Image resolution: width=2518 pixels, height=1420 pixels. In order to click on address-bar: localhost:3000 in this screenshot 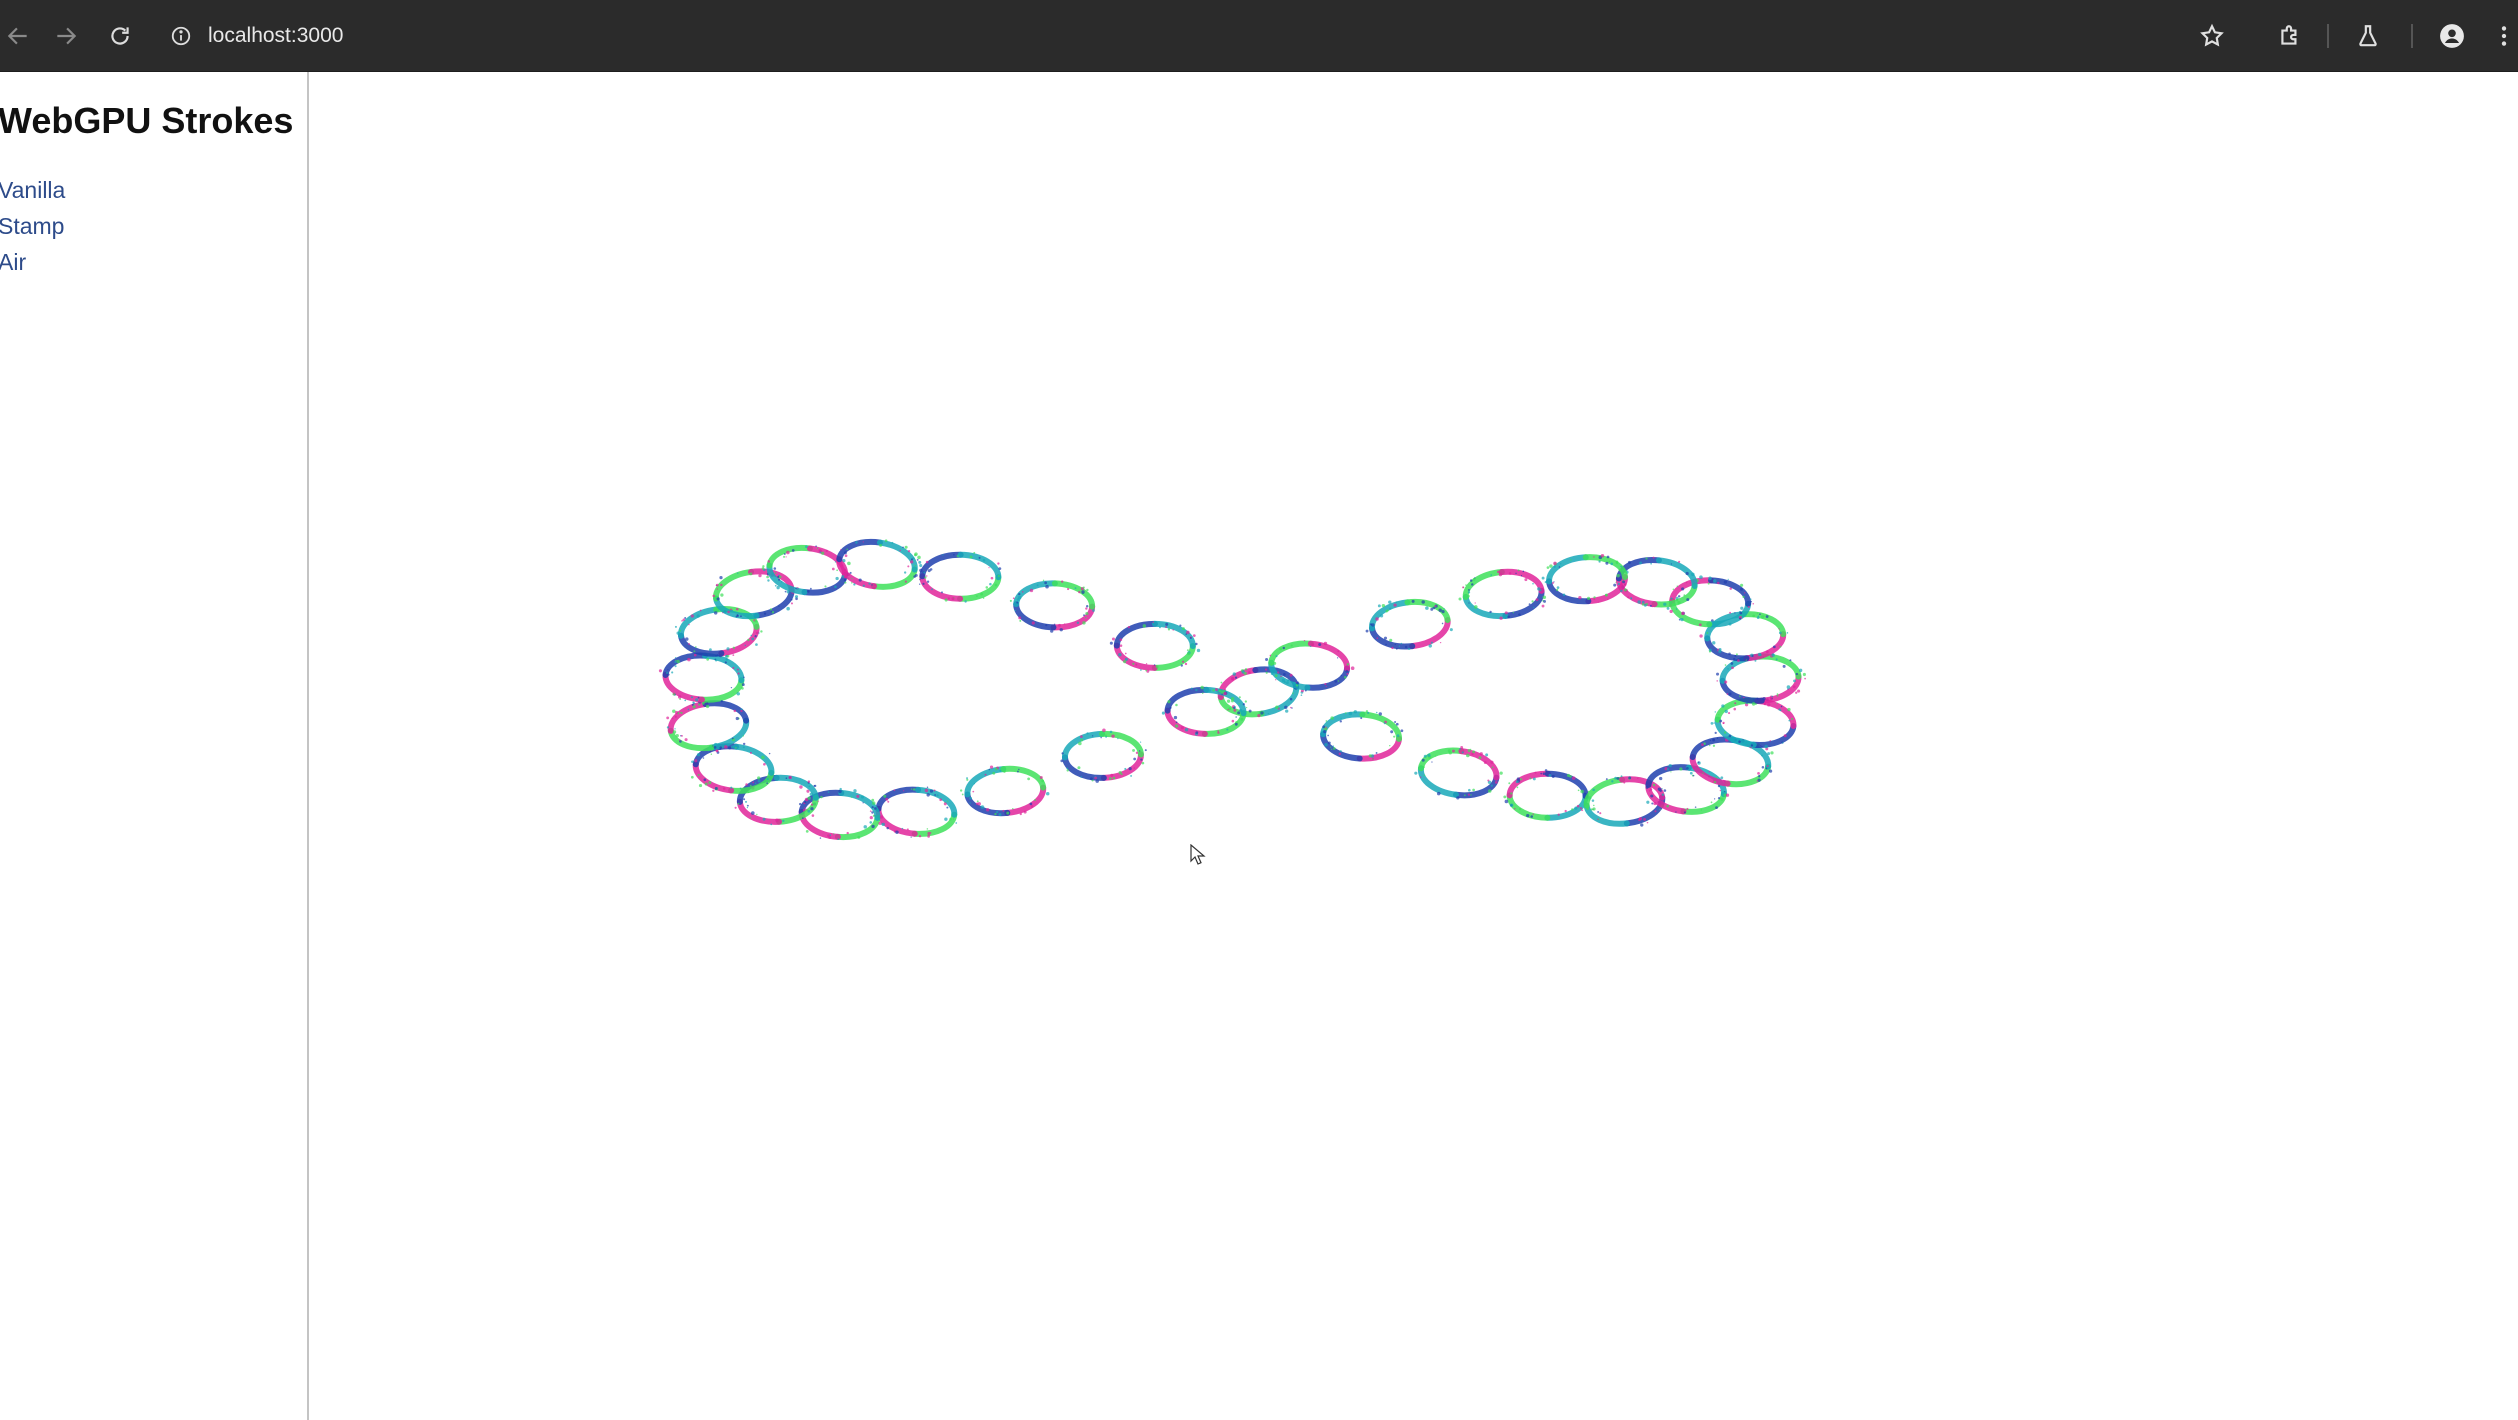, I will do `click(256, 36)`.